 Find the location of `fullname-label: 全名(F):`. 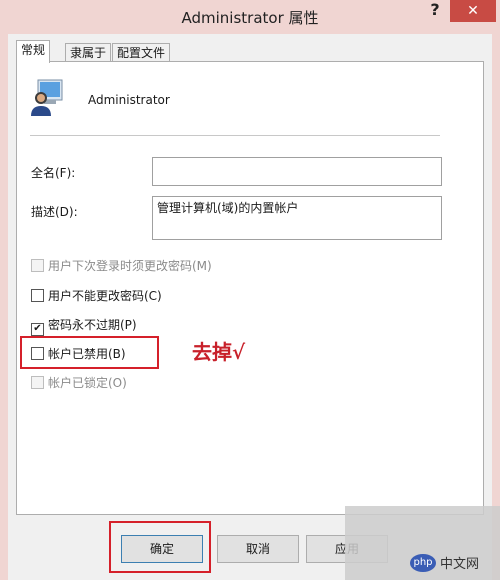

fullname-label: 全名(F): is located at coordinates (53, 173).